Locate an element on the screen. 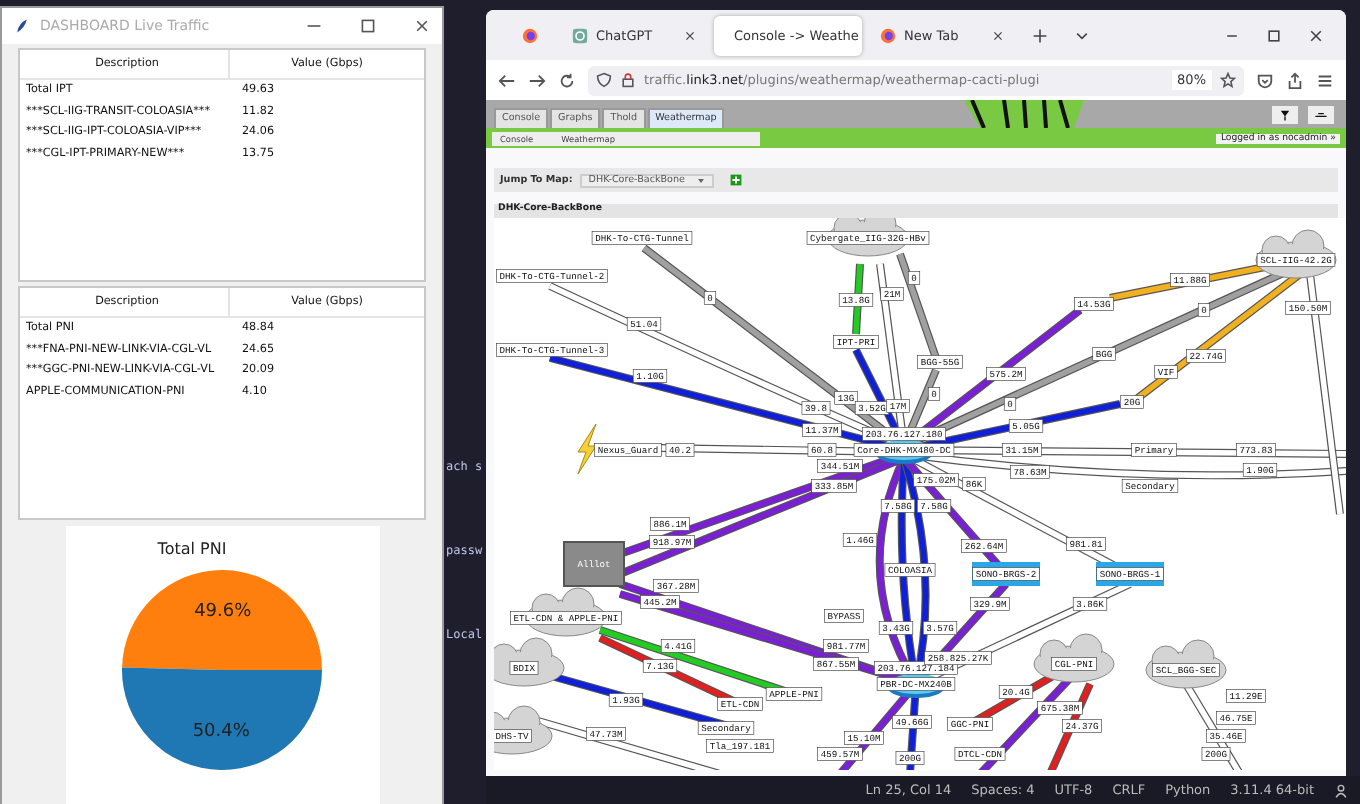 This screenshot has height=804, width=1360. caret-icon is located at coordinates (701, 180).